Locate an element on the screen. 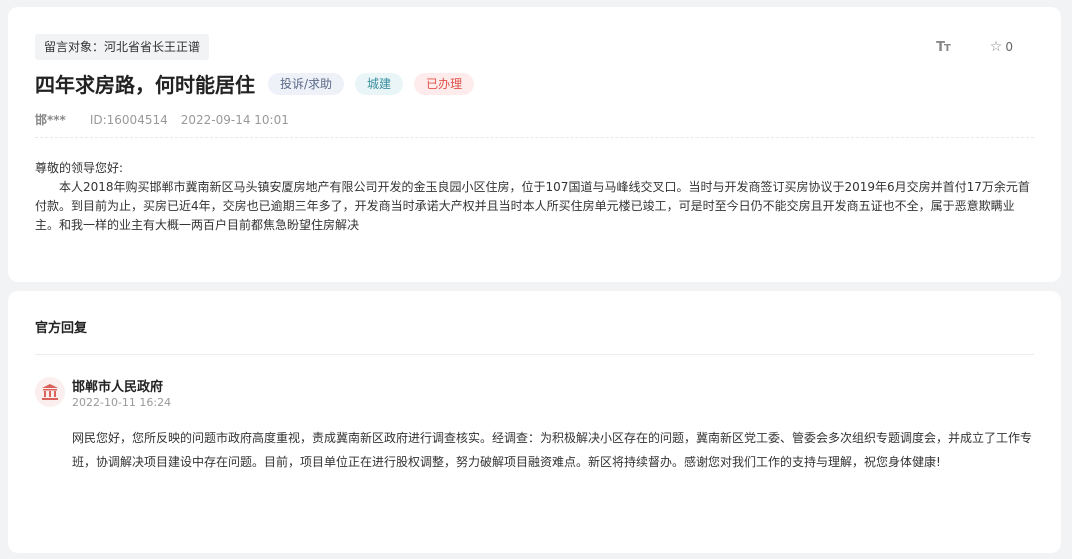 The height and width of the screenshot is (559, 1072). message-id: ID:16004514 is located at coordinates (128, 119).